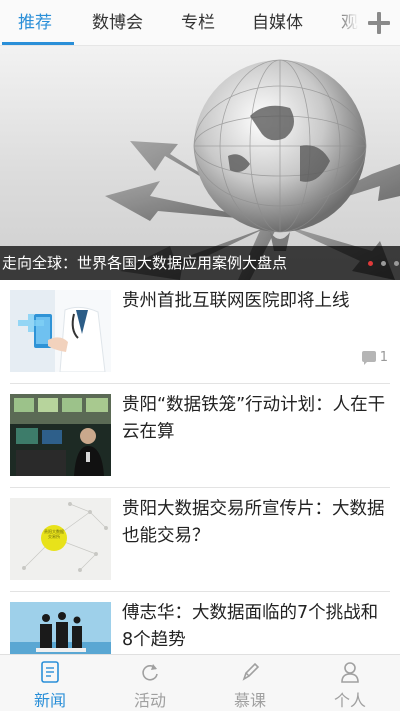 This screenshot has width=400, height=711. What do you see at coordinates (200, 332) in the screenshot?
I see `article-item: 贵州首批互联网医院即将上线 1` at bounding box center [200, 332].